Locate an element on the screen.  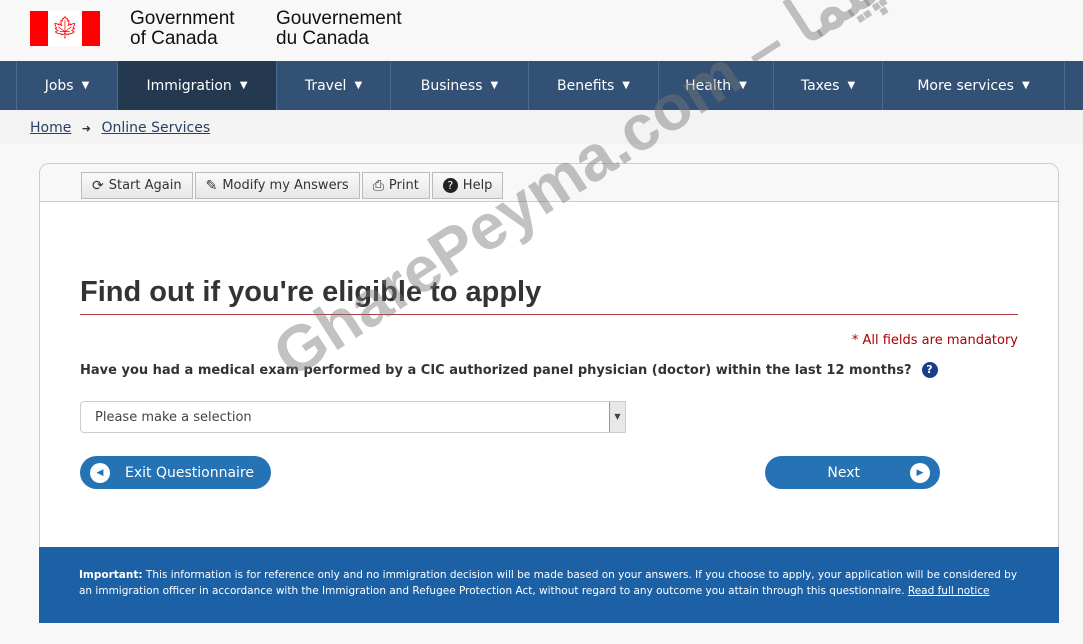
signature-en-line1: Government is located at coordinates (182, 18).